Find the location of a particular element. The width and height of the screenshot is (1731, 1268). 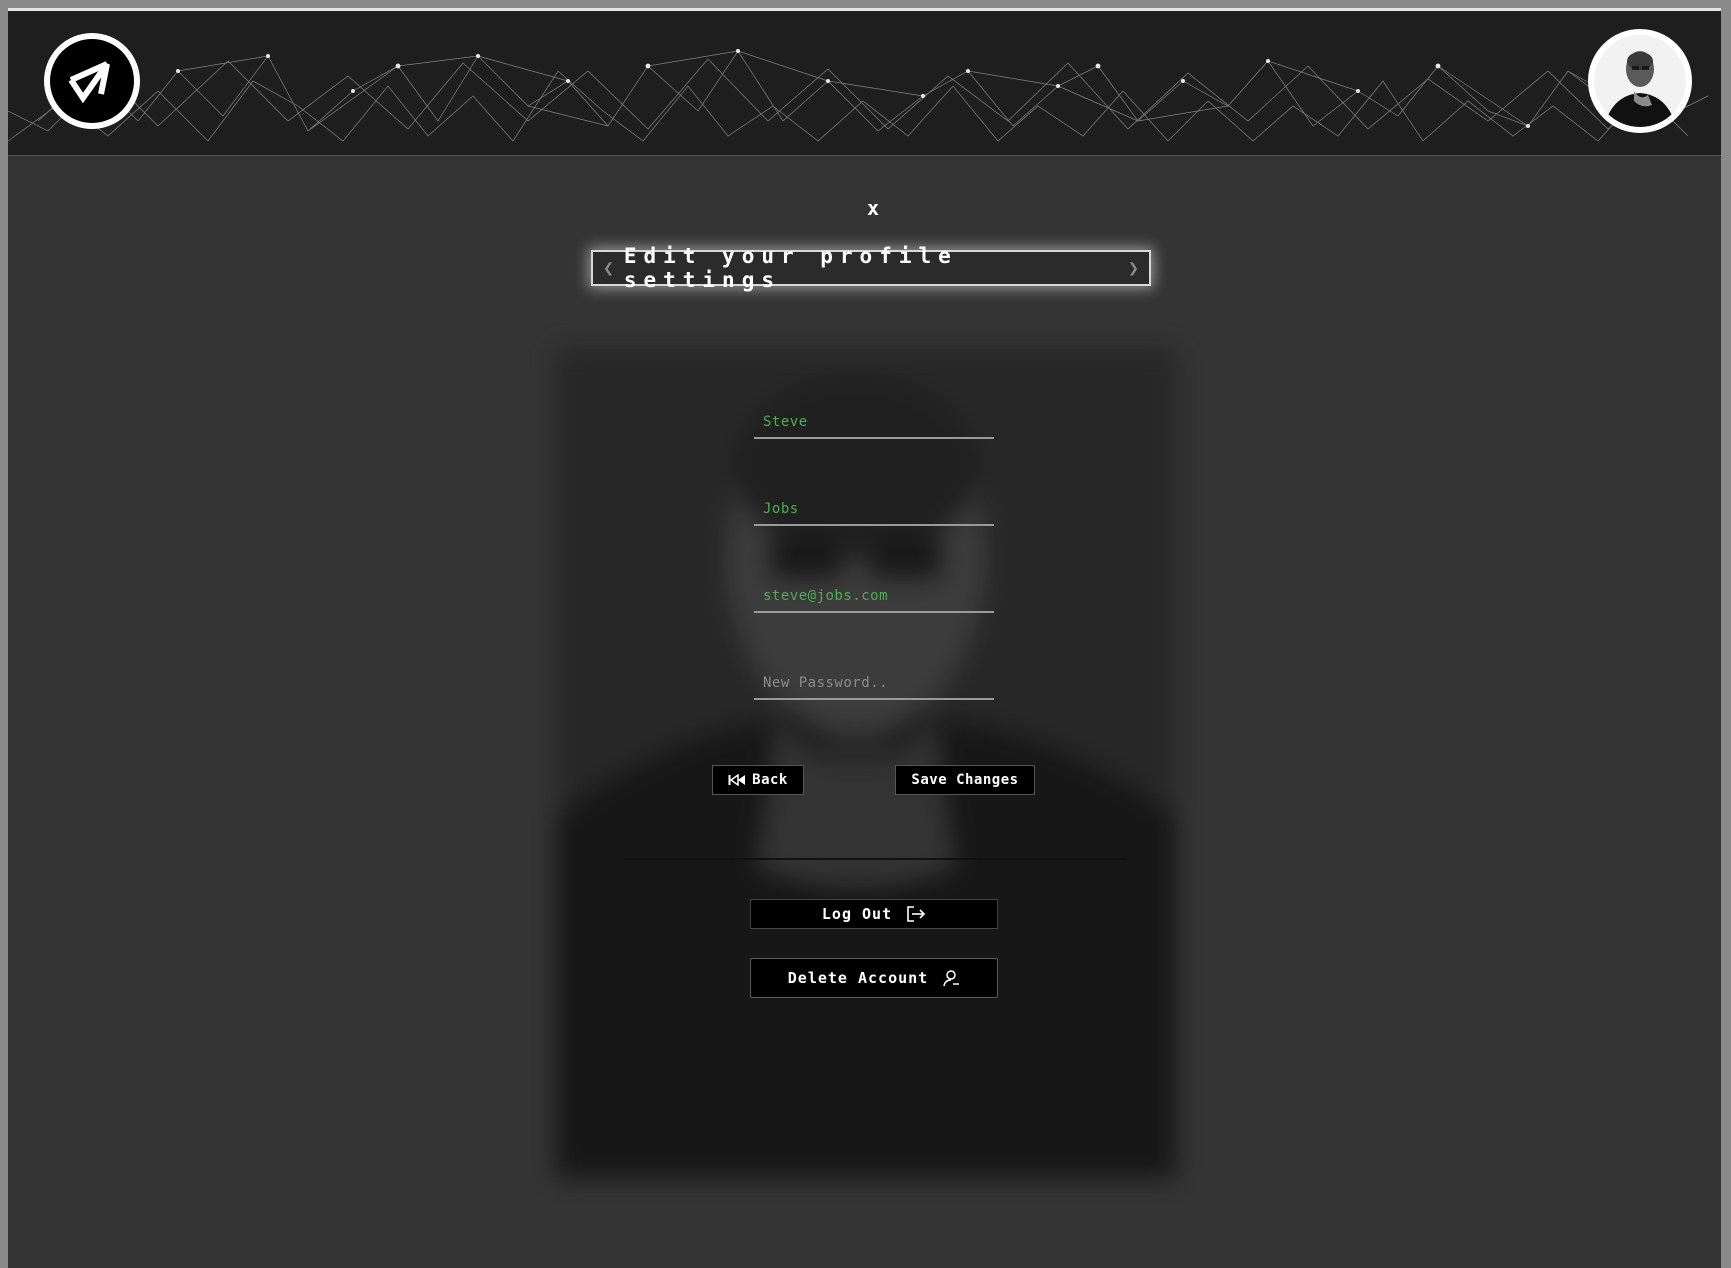

page-title-text: Edit your profile settings is located at coordinates (790, 268).